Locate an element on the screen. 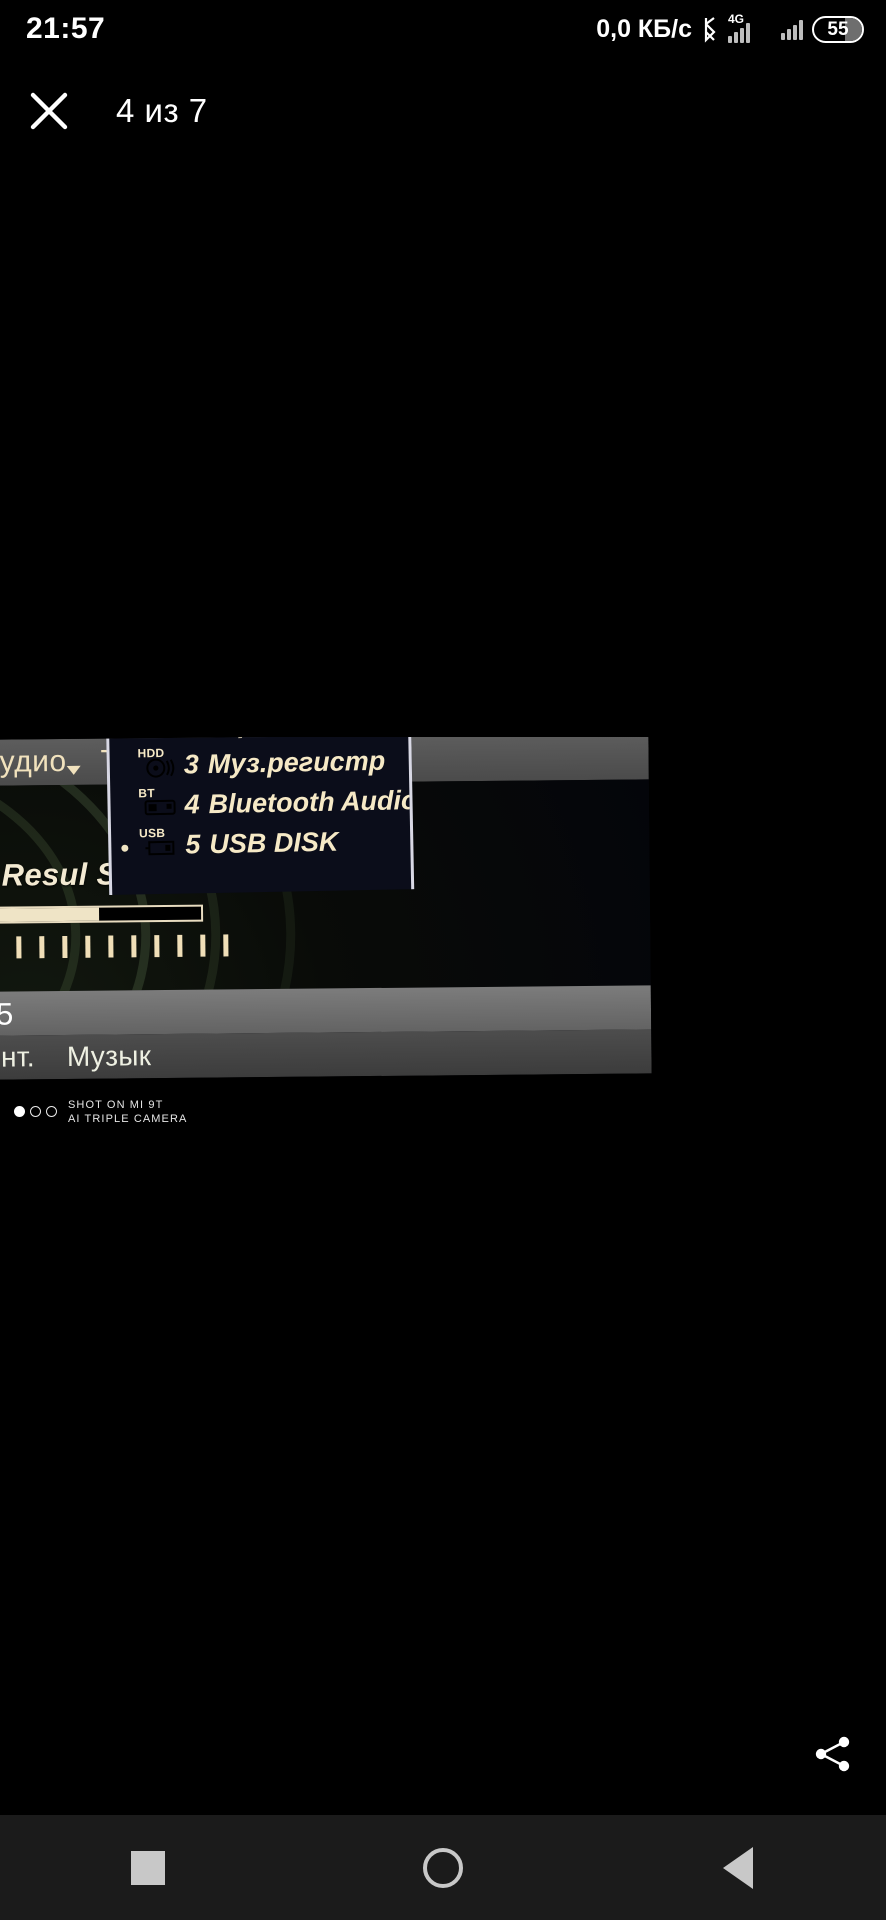 This screenshot has width=886, height=1920. android-navigation-bar is located at coordinates (443, 1867).